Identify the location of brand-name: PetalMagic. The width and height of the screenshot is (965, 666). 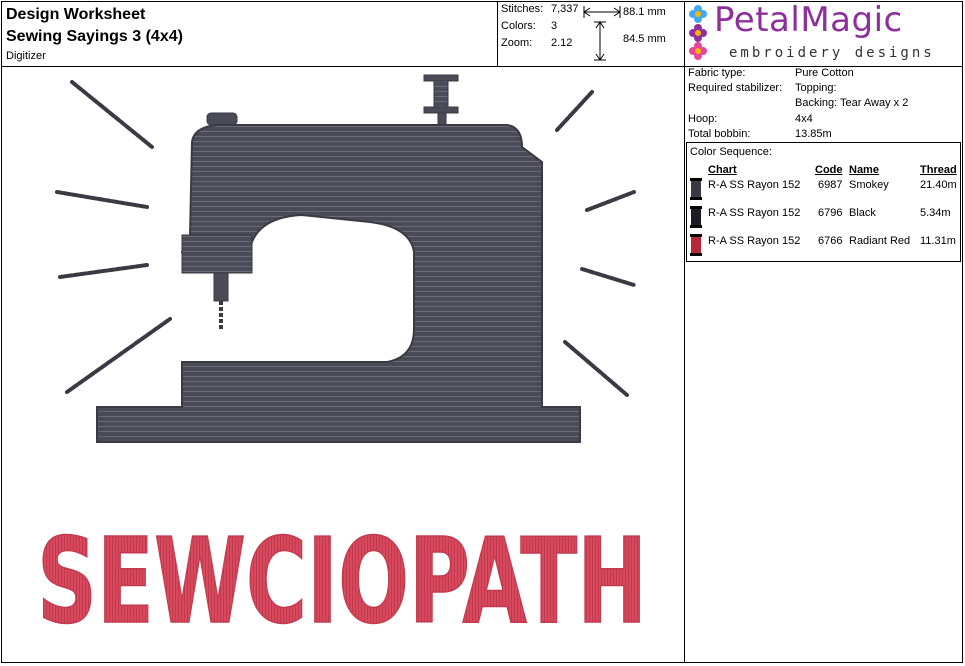
(808, 20).